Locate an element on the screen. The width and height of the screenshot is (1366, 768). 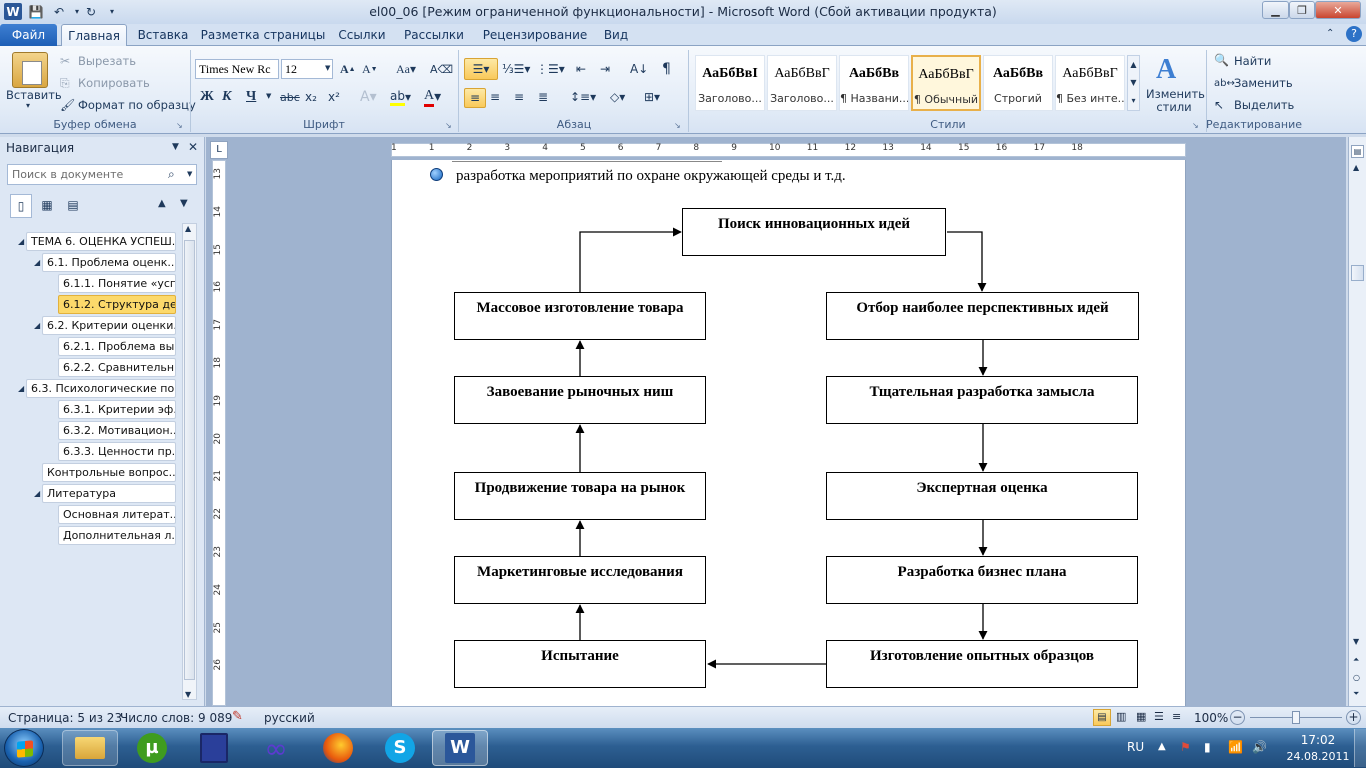
clear-formatting-icon: A⌫ is located at coordinates (441, 69).